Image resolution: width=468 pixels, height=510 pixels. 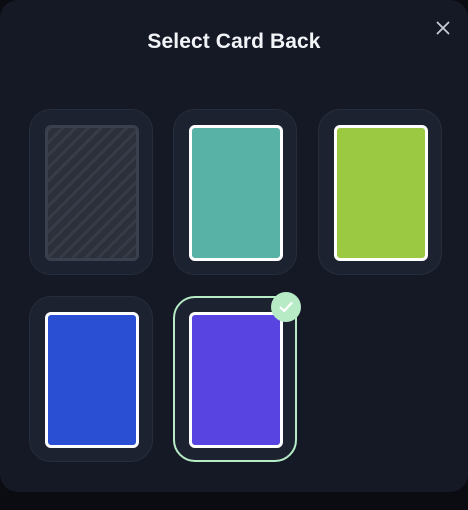 I want to click on card-back-preview-blue, so click(x=92, y=380).